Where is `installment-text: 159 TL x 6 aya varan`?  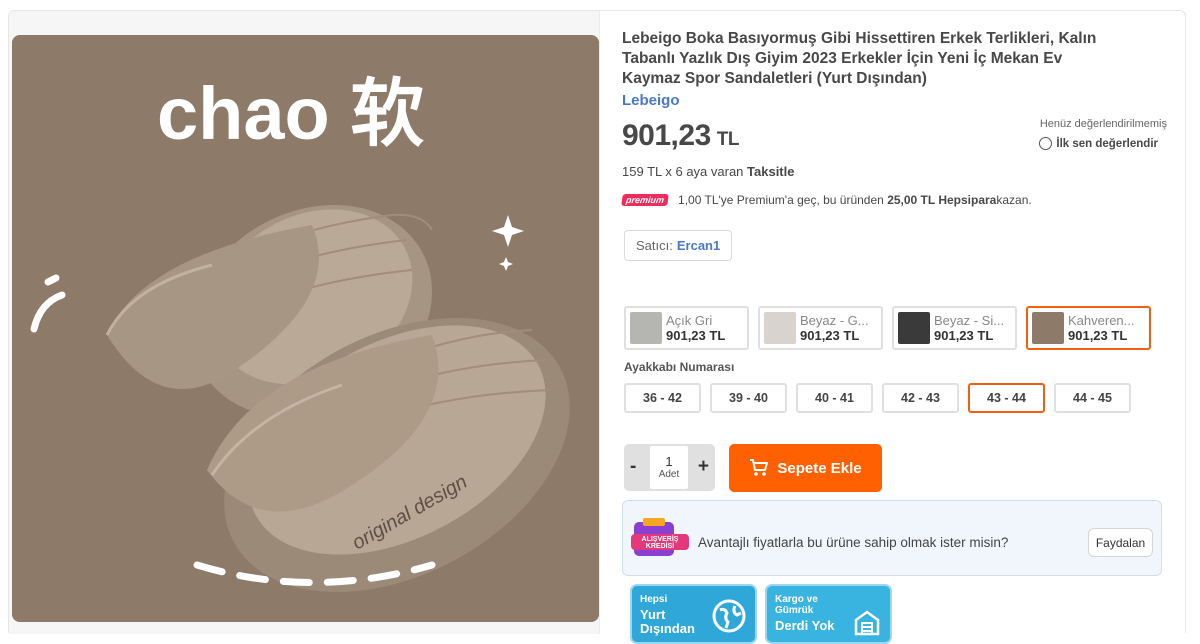 installment-text: 159 TL x 6 aya varan is located at coordinates (685, 171).